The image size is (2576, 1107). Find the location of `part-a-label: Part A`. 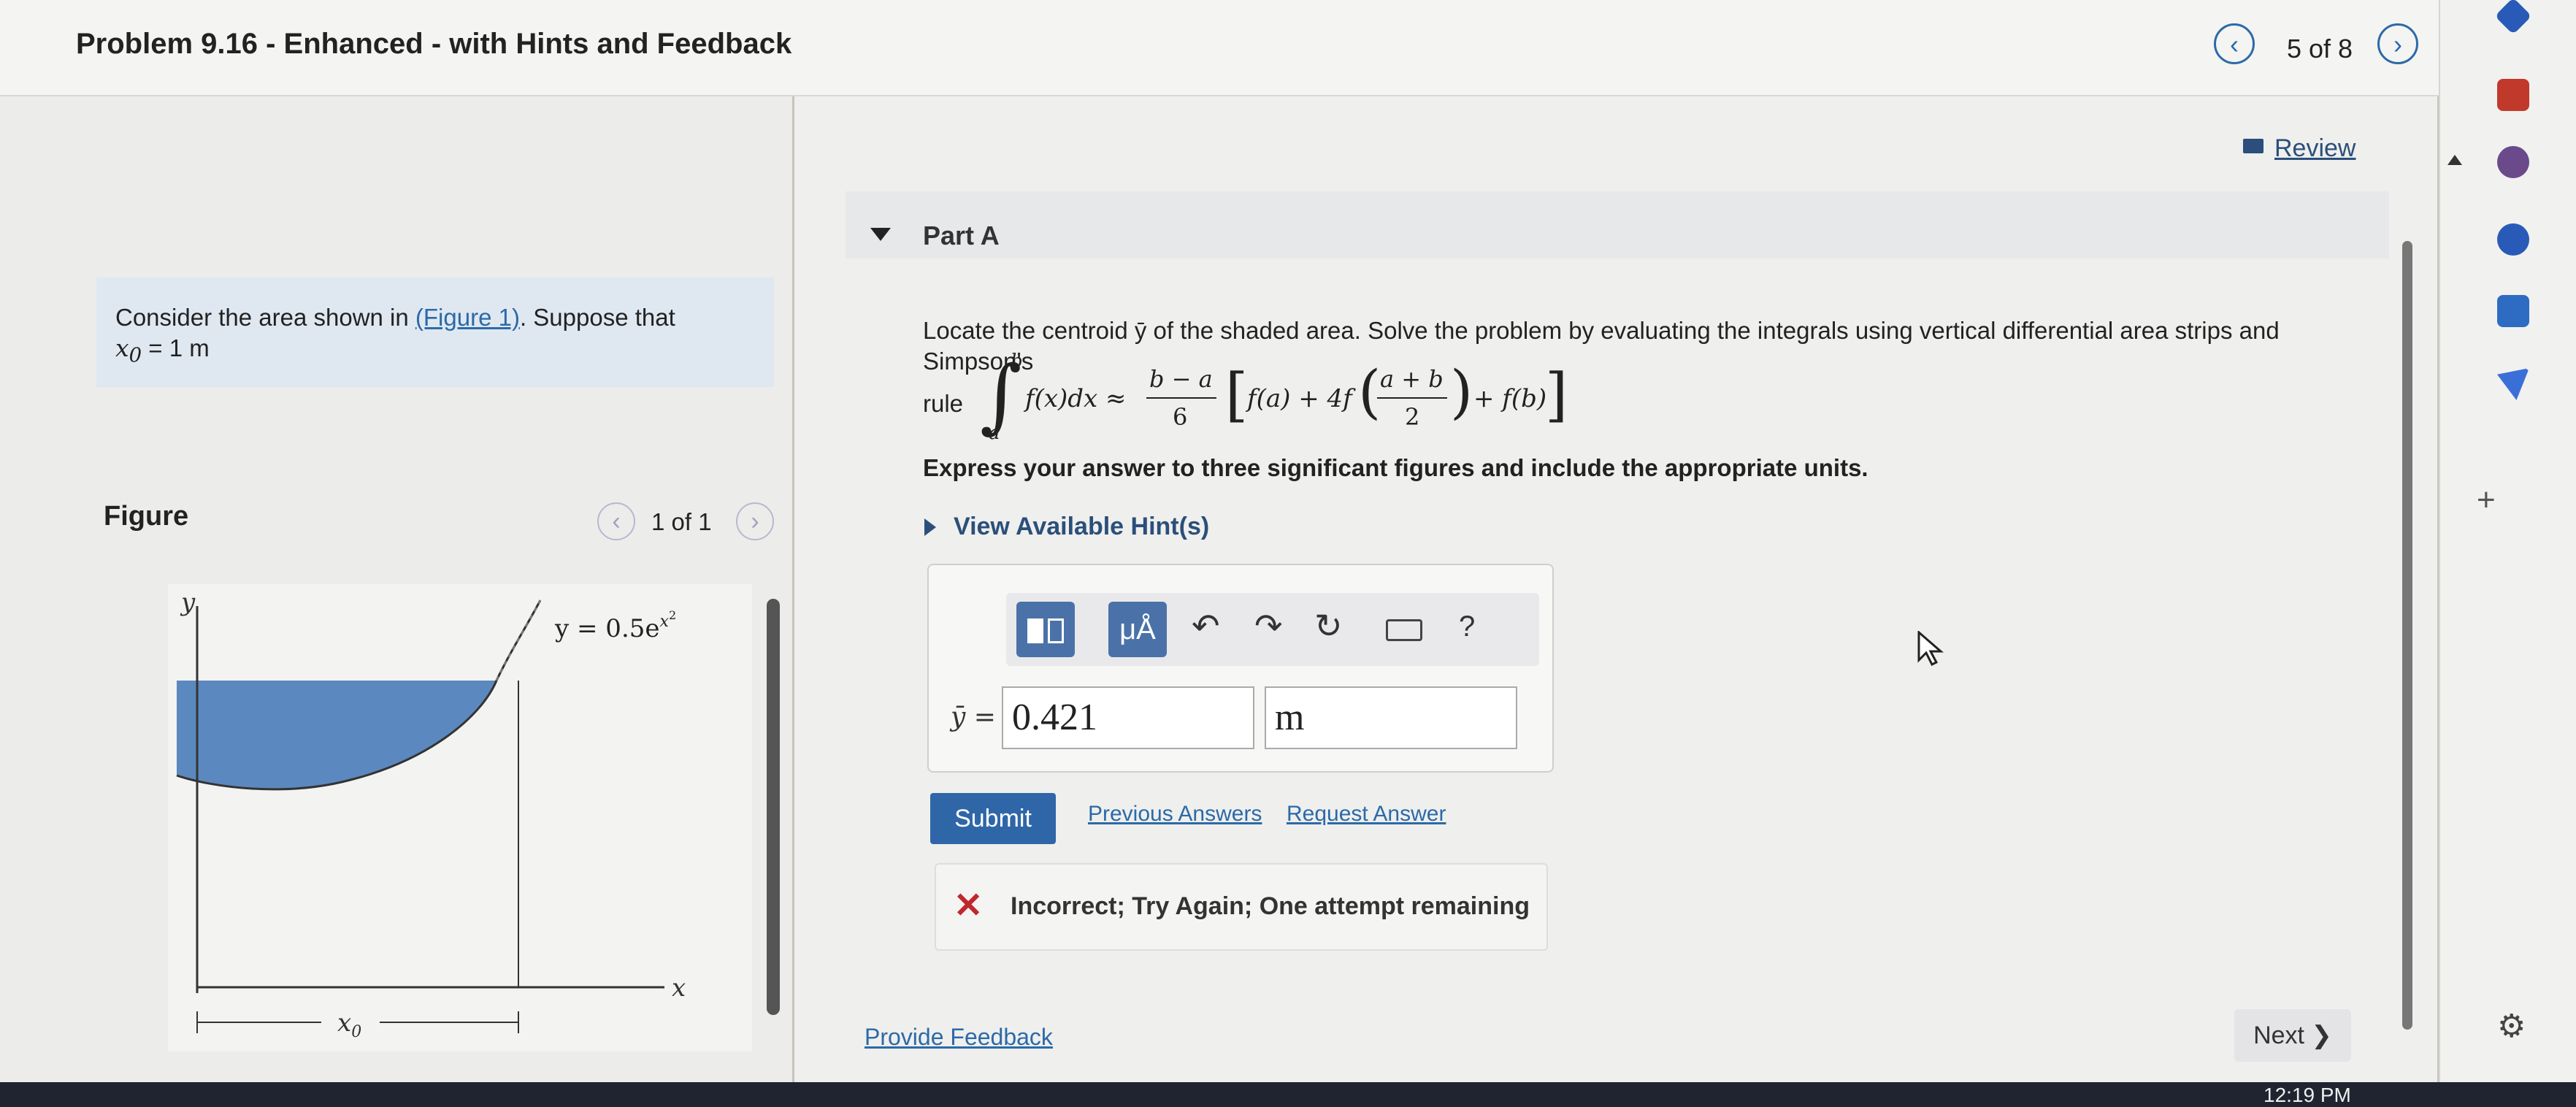

part-a-label: Part A is located at coordinates (961, 235).